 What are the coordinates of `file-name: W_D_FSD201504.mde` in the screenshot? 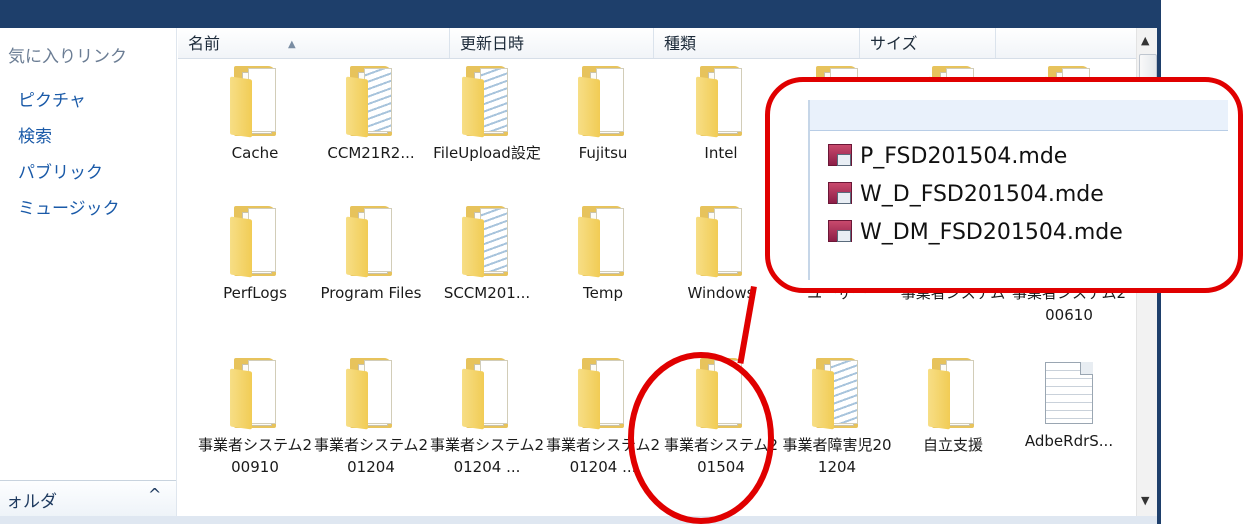 It's located at (982, 194).